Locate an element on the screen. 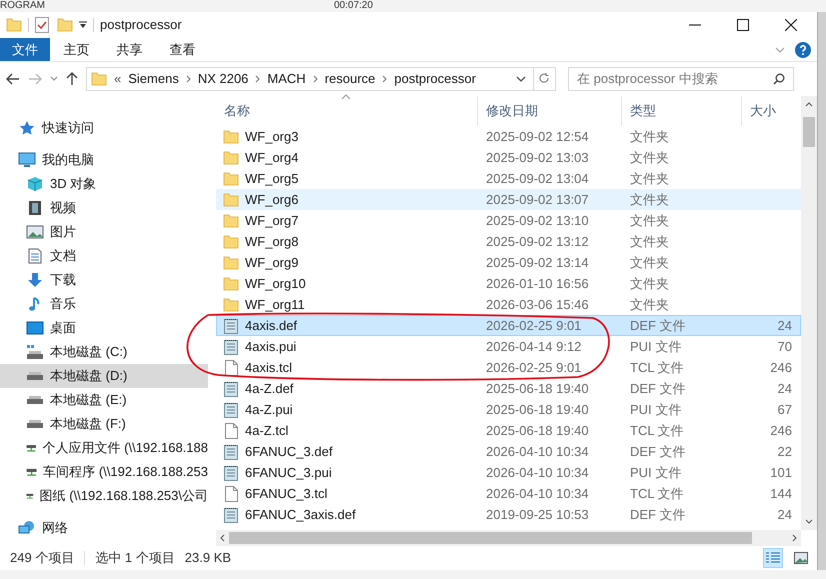  sidebar-item: 本地磁盘 (F:) is located at coordinates (104, 424).